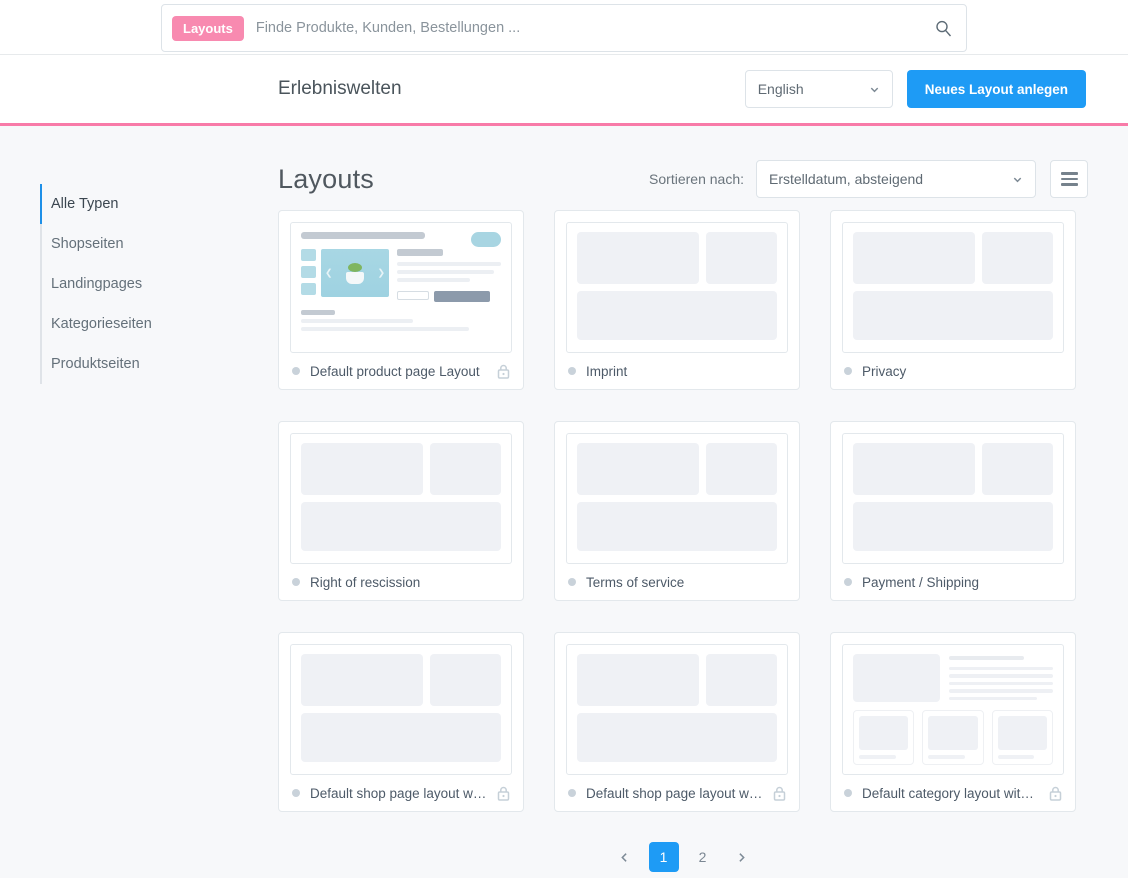 The width and height of the screenshot is (1128, 878). I want to click on page-title: Layouts, so click(326, 178).